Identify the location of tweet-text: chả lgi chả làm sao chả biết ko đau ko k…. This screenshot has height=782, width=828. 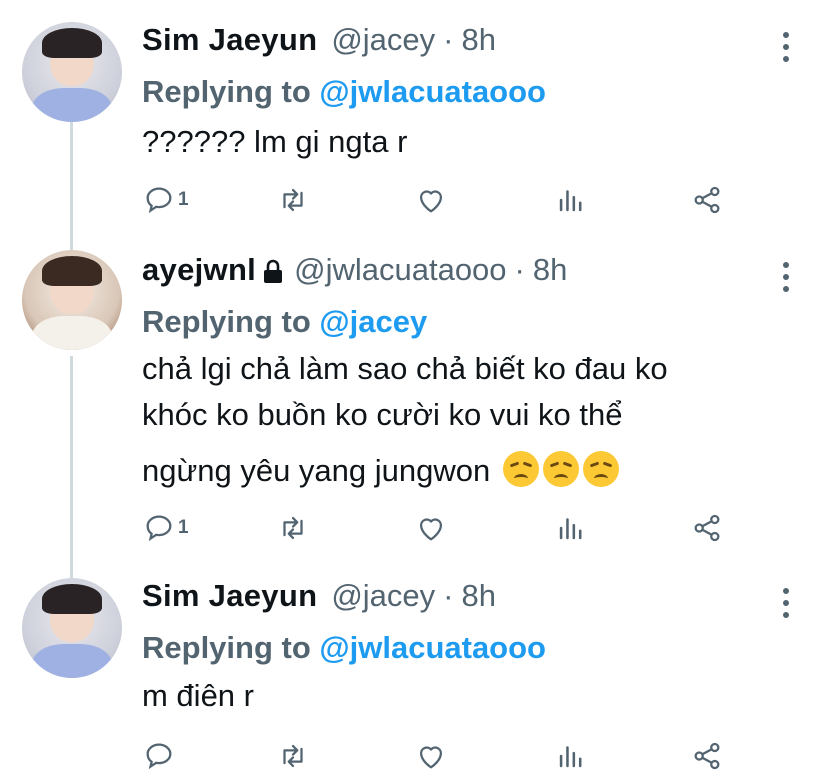
(405, 420).